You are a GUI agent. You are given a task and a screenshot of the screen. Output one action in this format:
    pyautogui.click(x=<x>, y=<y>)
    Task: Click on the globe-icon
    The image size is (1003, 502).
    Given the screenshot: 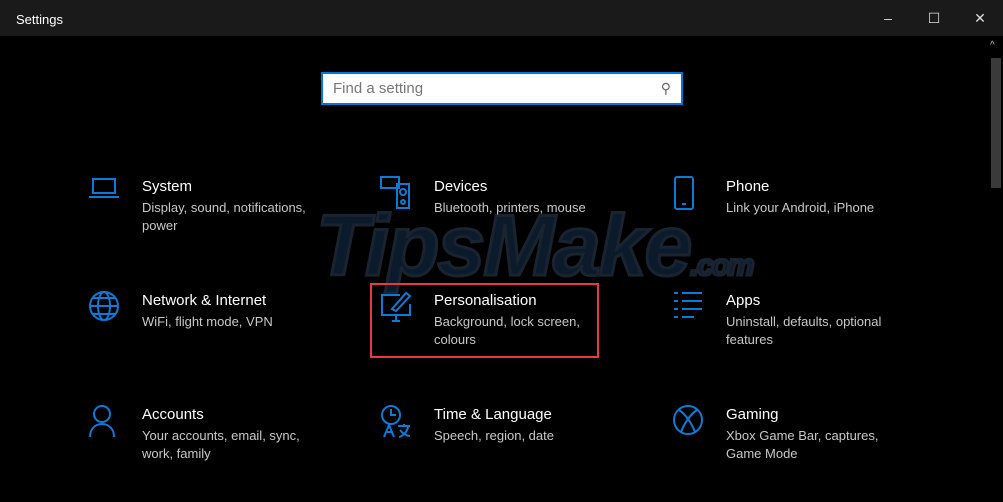 What is the action you would take?
    pyautogui.click(x=115, y=310)
    